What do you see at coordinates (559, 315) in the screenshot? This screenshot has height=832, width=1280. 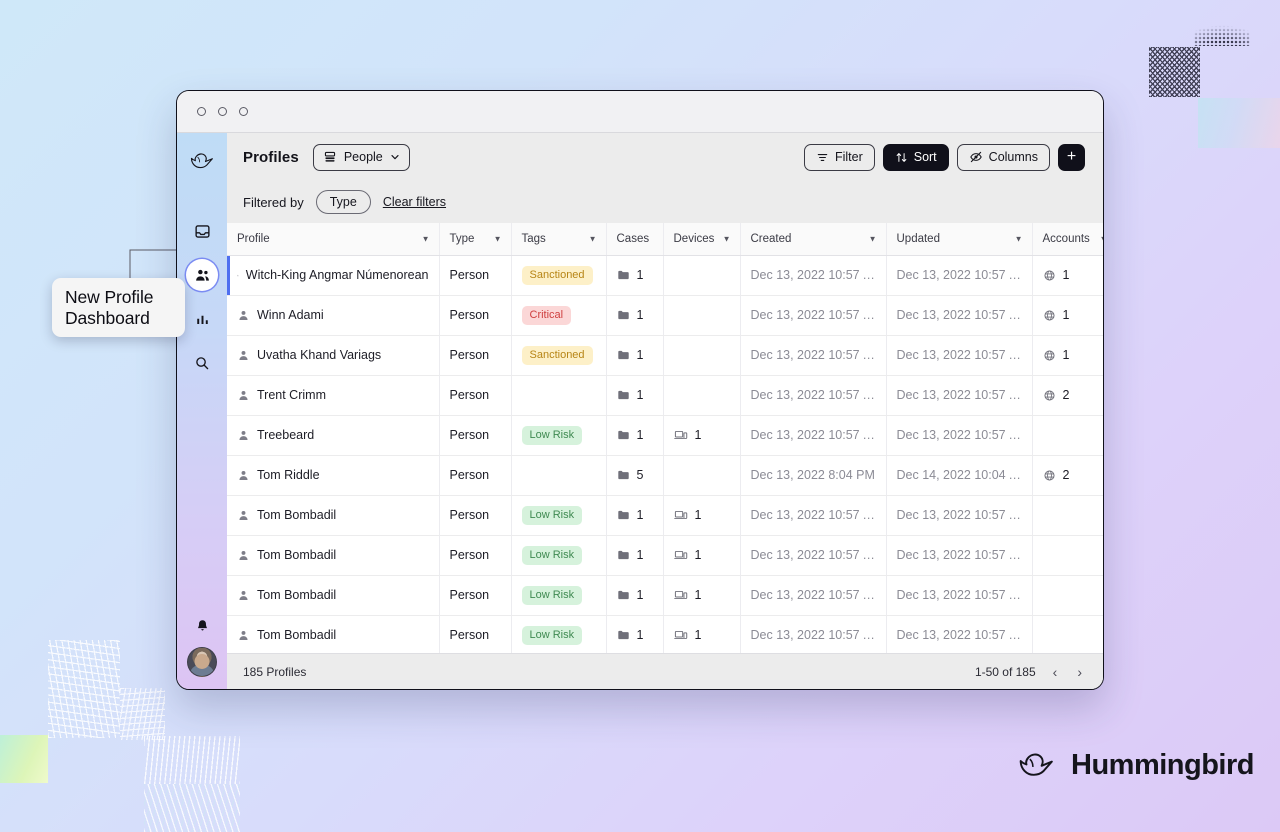 I see `table-cell-tags: Critical` at bounding box center [559, 315].